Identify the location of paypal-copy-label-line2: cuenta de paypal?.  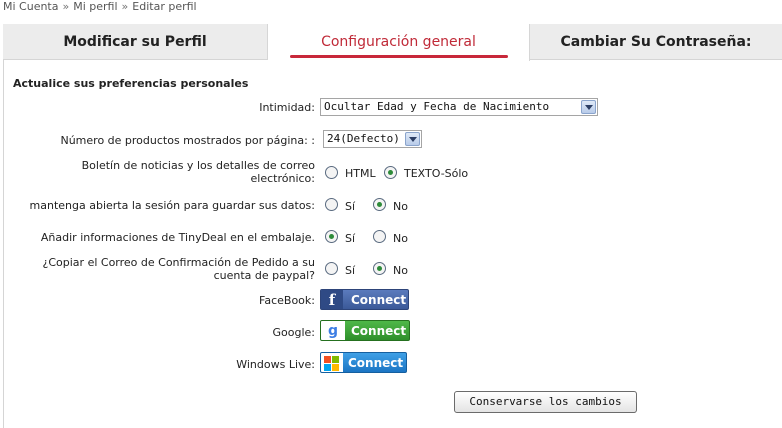
(264, 275).